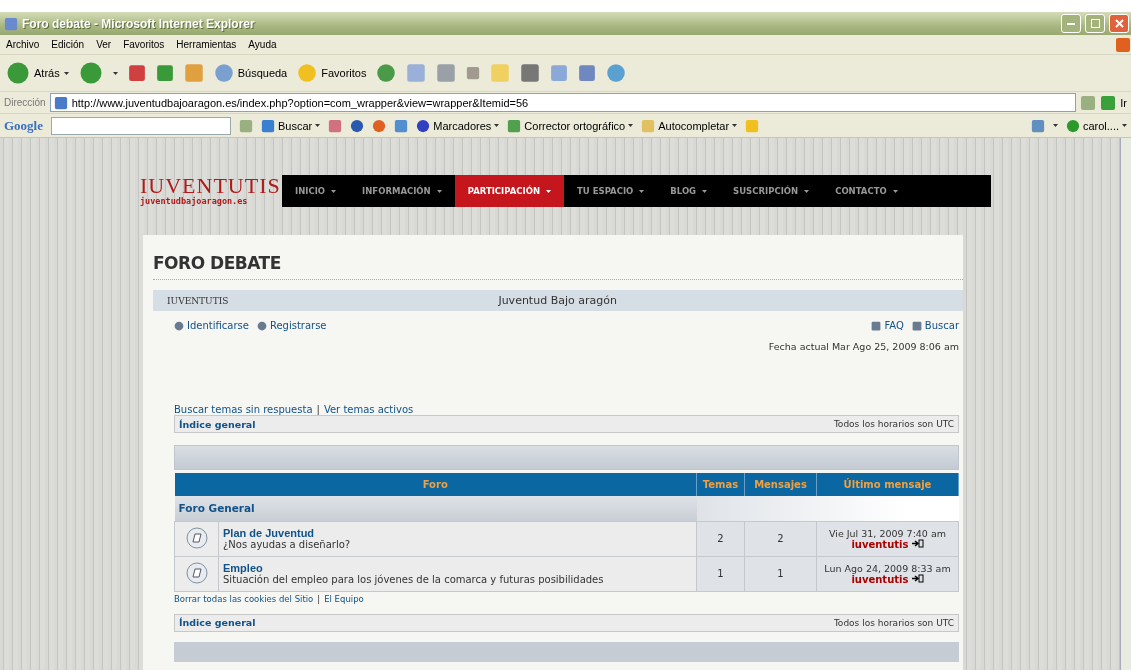 The width and height of the screenshot is (1131, 670). What do you see at coordinates (771, 191) in the screenshot?
I see `nav-item: SUSCRIPCIÓN` at bounding box center [771, 191].